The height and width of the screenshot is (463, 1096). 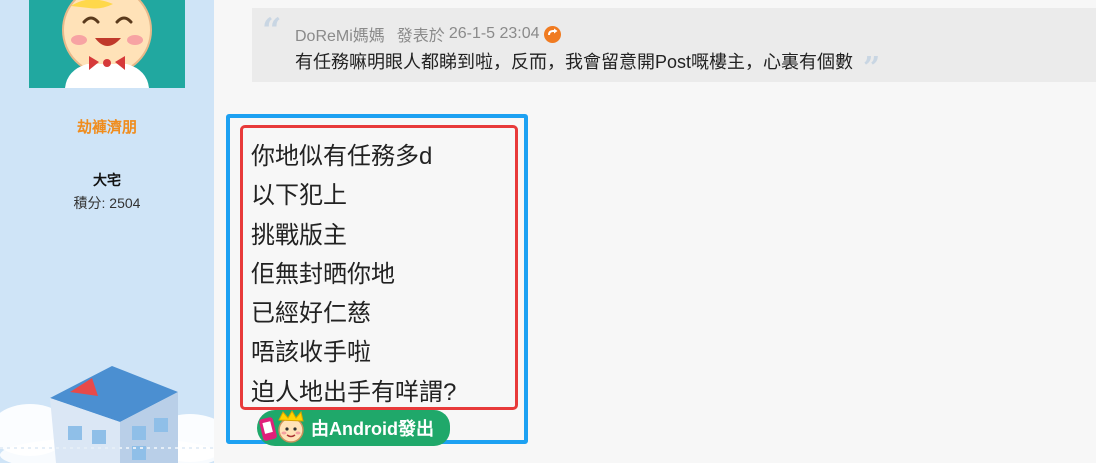 I want to click on post-line: 以下犯上, so click(x=299, y=196).